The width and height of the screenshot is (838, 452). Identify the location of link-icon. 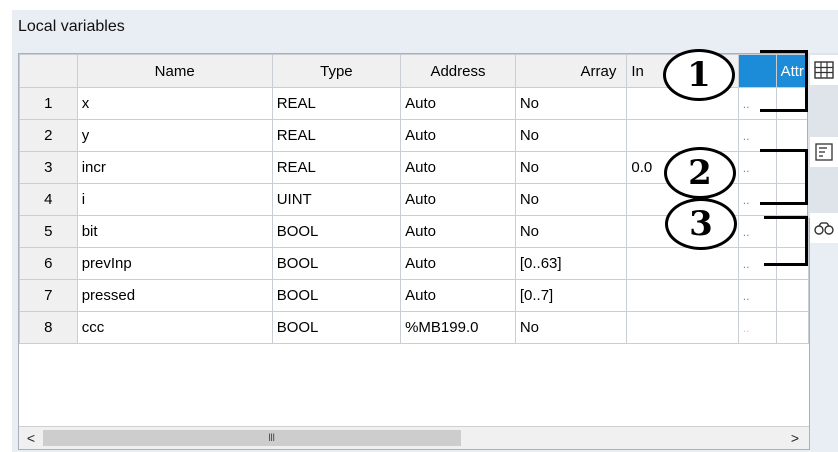
(824, 228).